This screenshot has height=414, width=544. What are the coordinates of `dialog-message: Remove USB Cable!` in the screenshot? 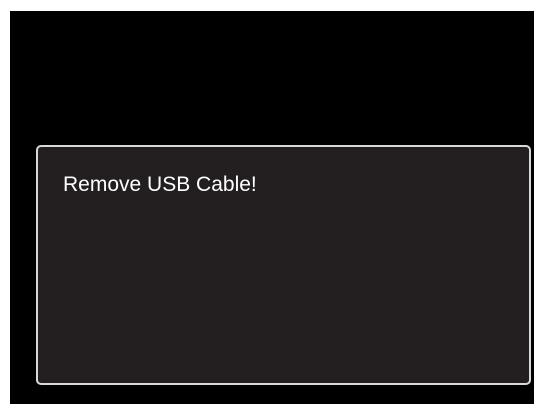 It's located at (160, 184).